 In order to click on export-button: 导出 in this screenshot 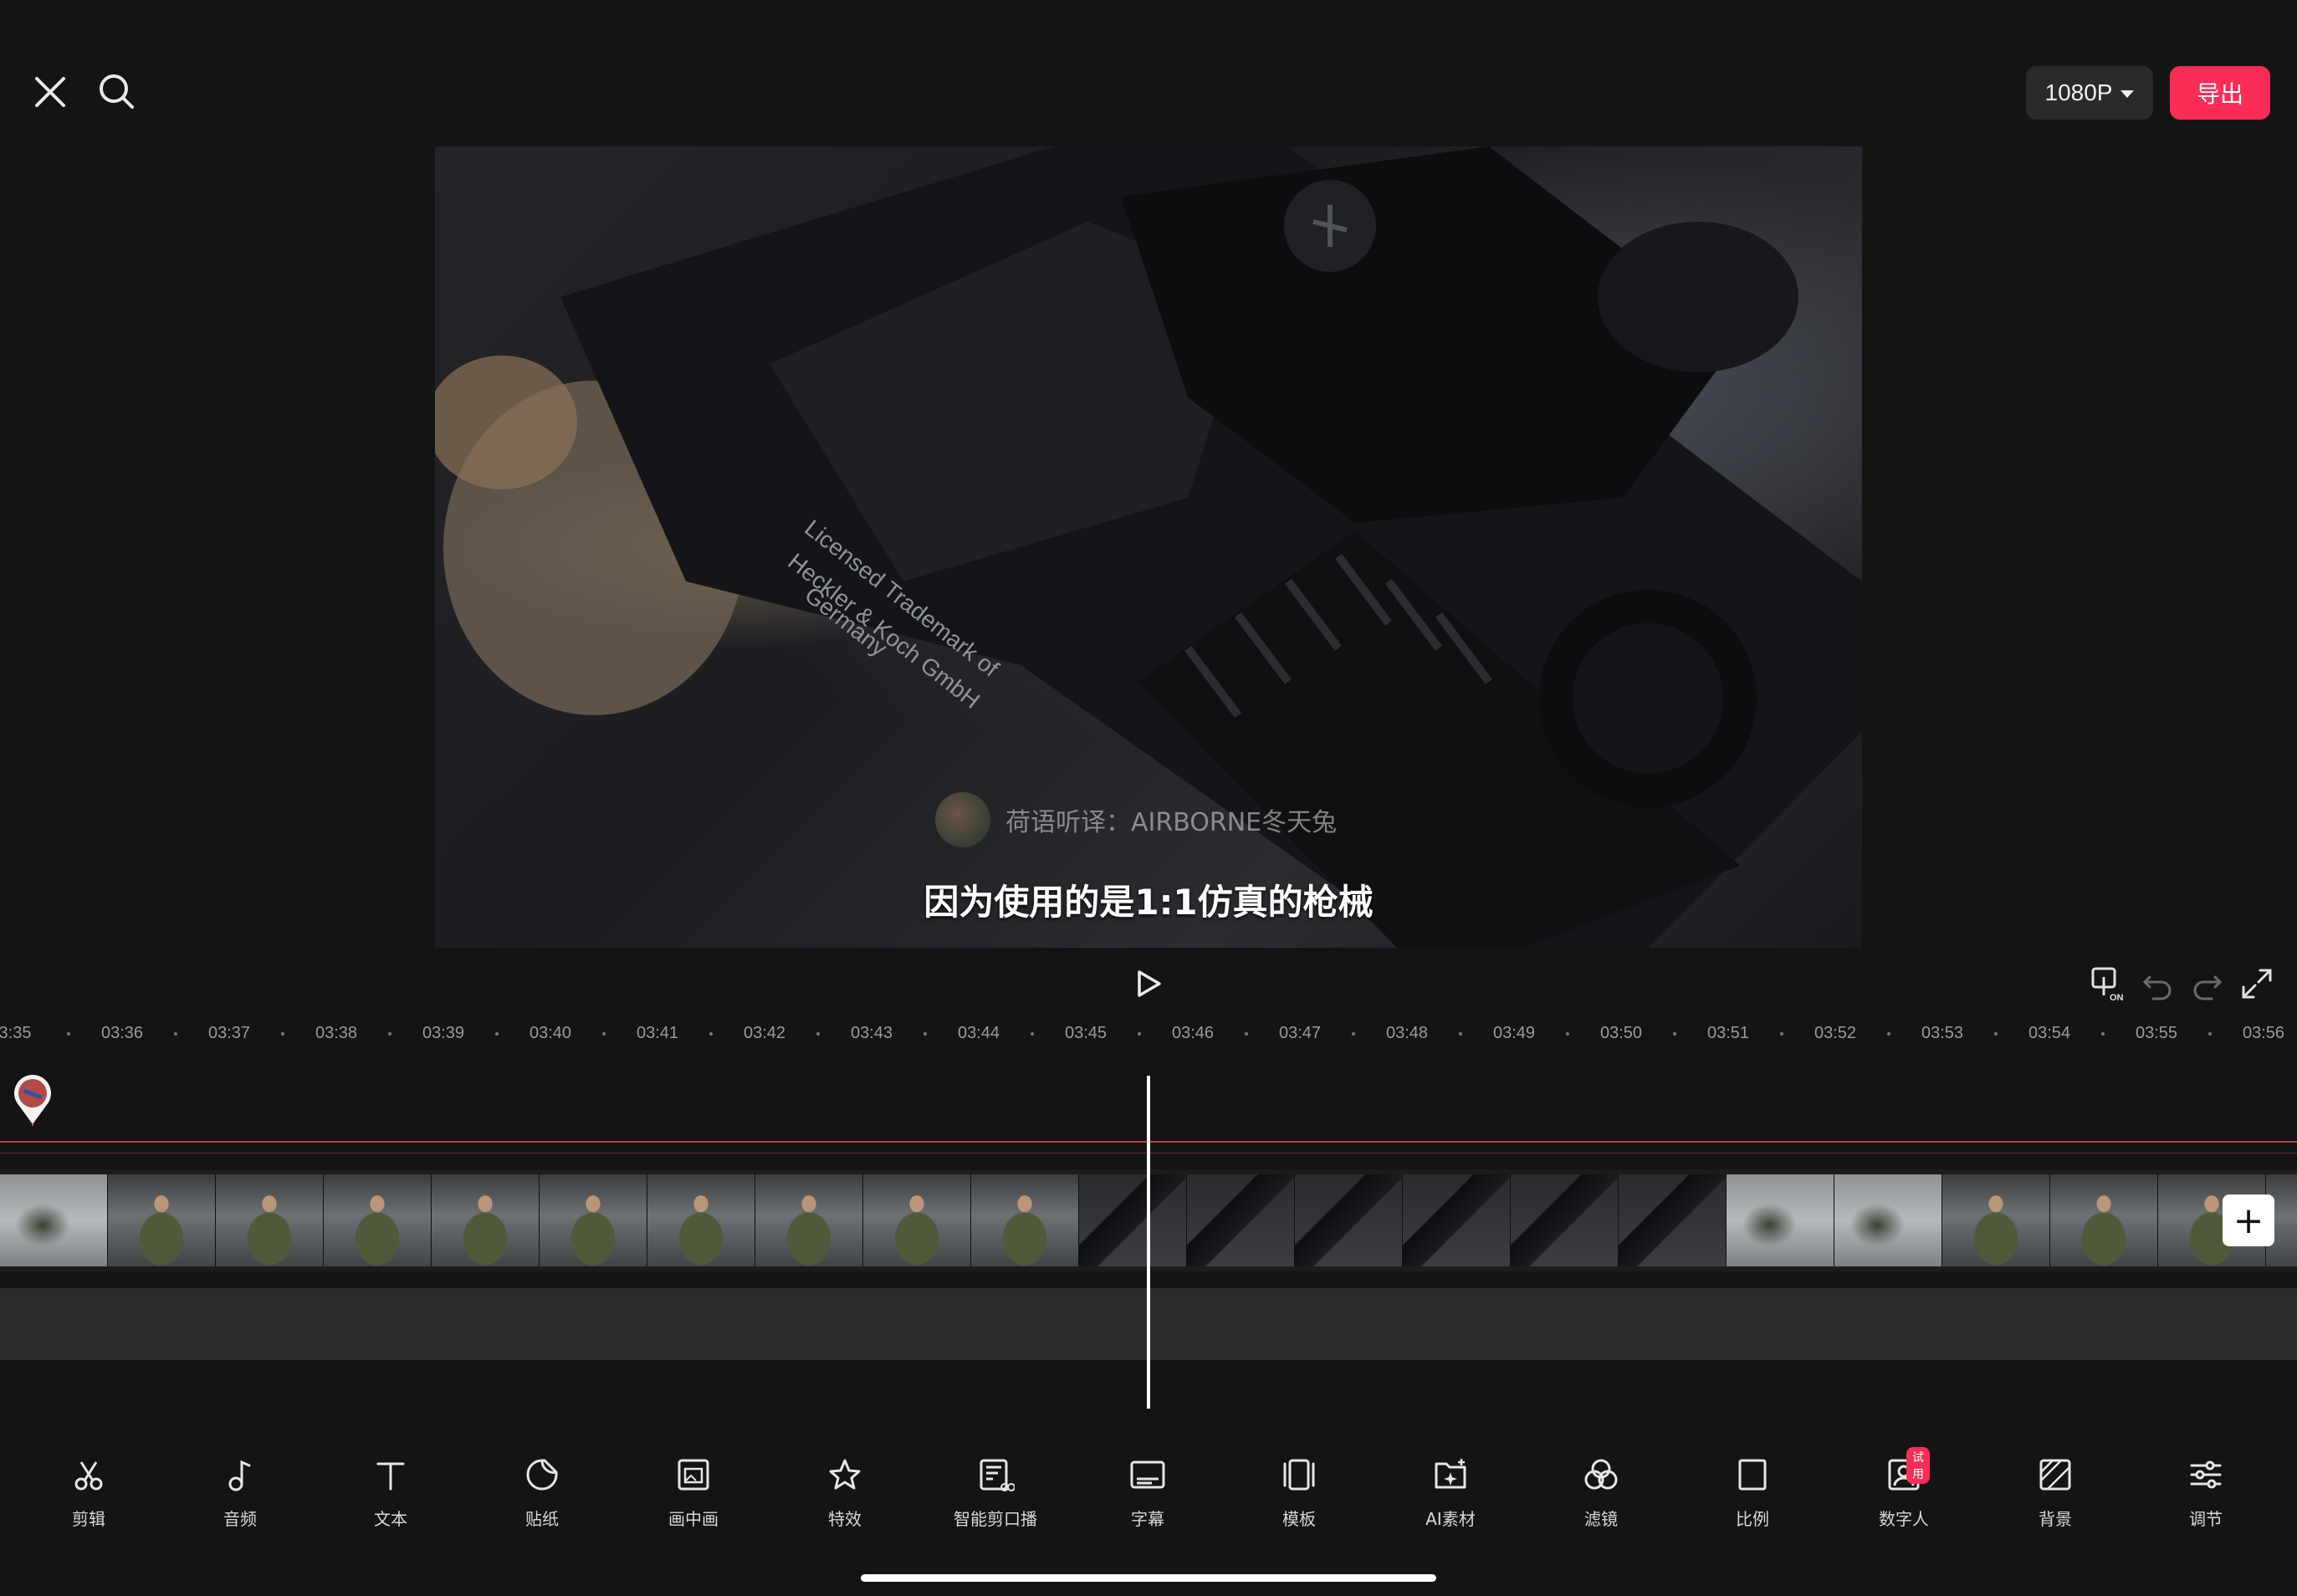, I will do `click(2220, 93)`.